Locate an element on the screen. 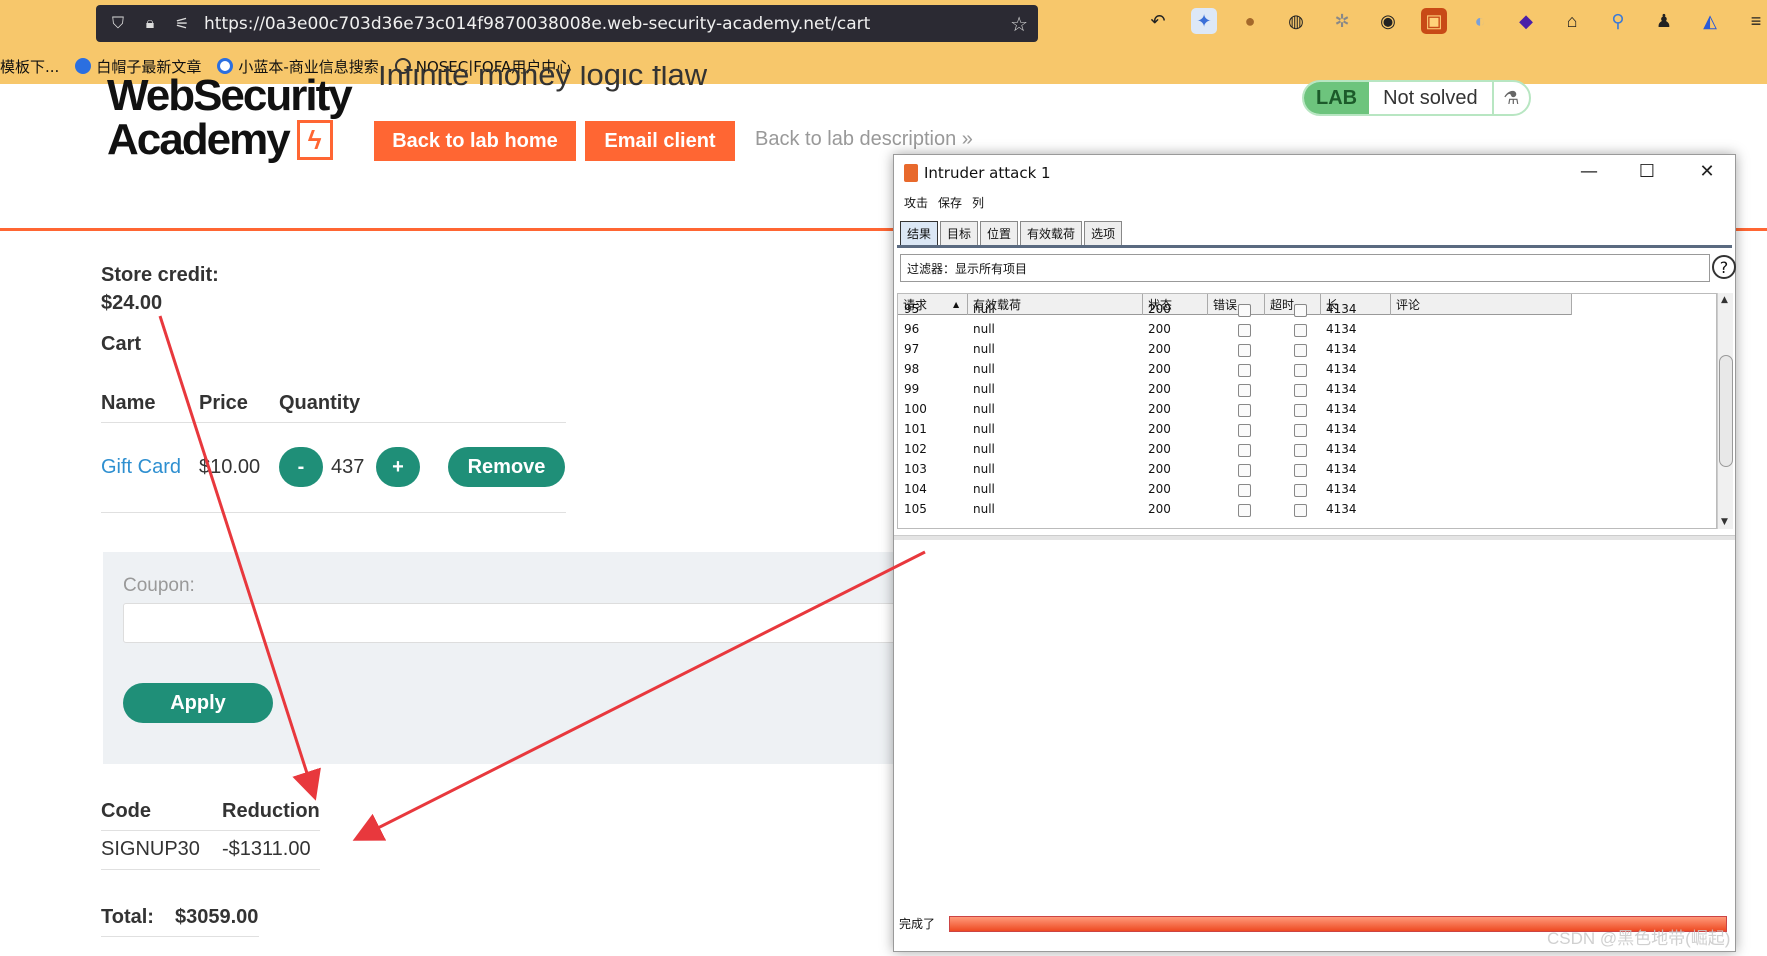 This screenshot has width=1767, height=956. arrow-intruder-to-reduction is located at coordinates (639, 695).